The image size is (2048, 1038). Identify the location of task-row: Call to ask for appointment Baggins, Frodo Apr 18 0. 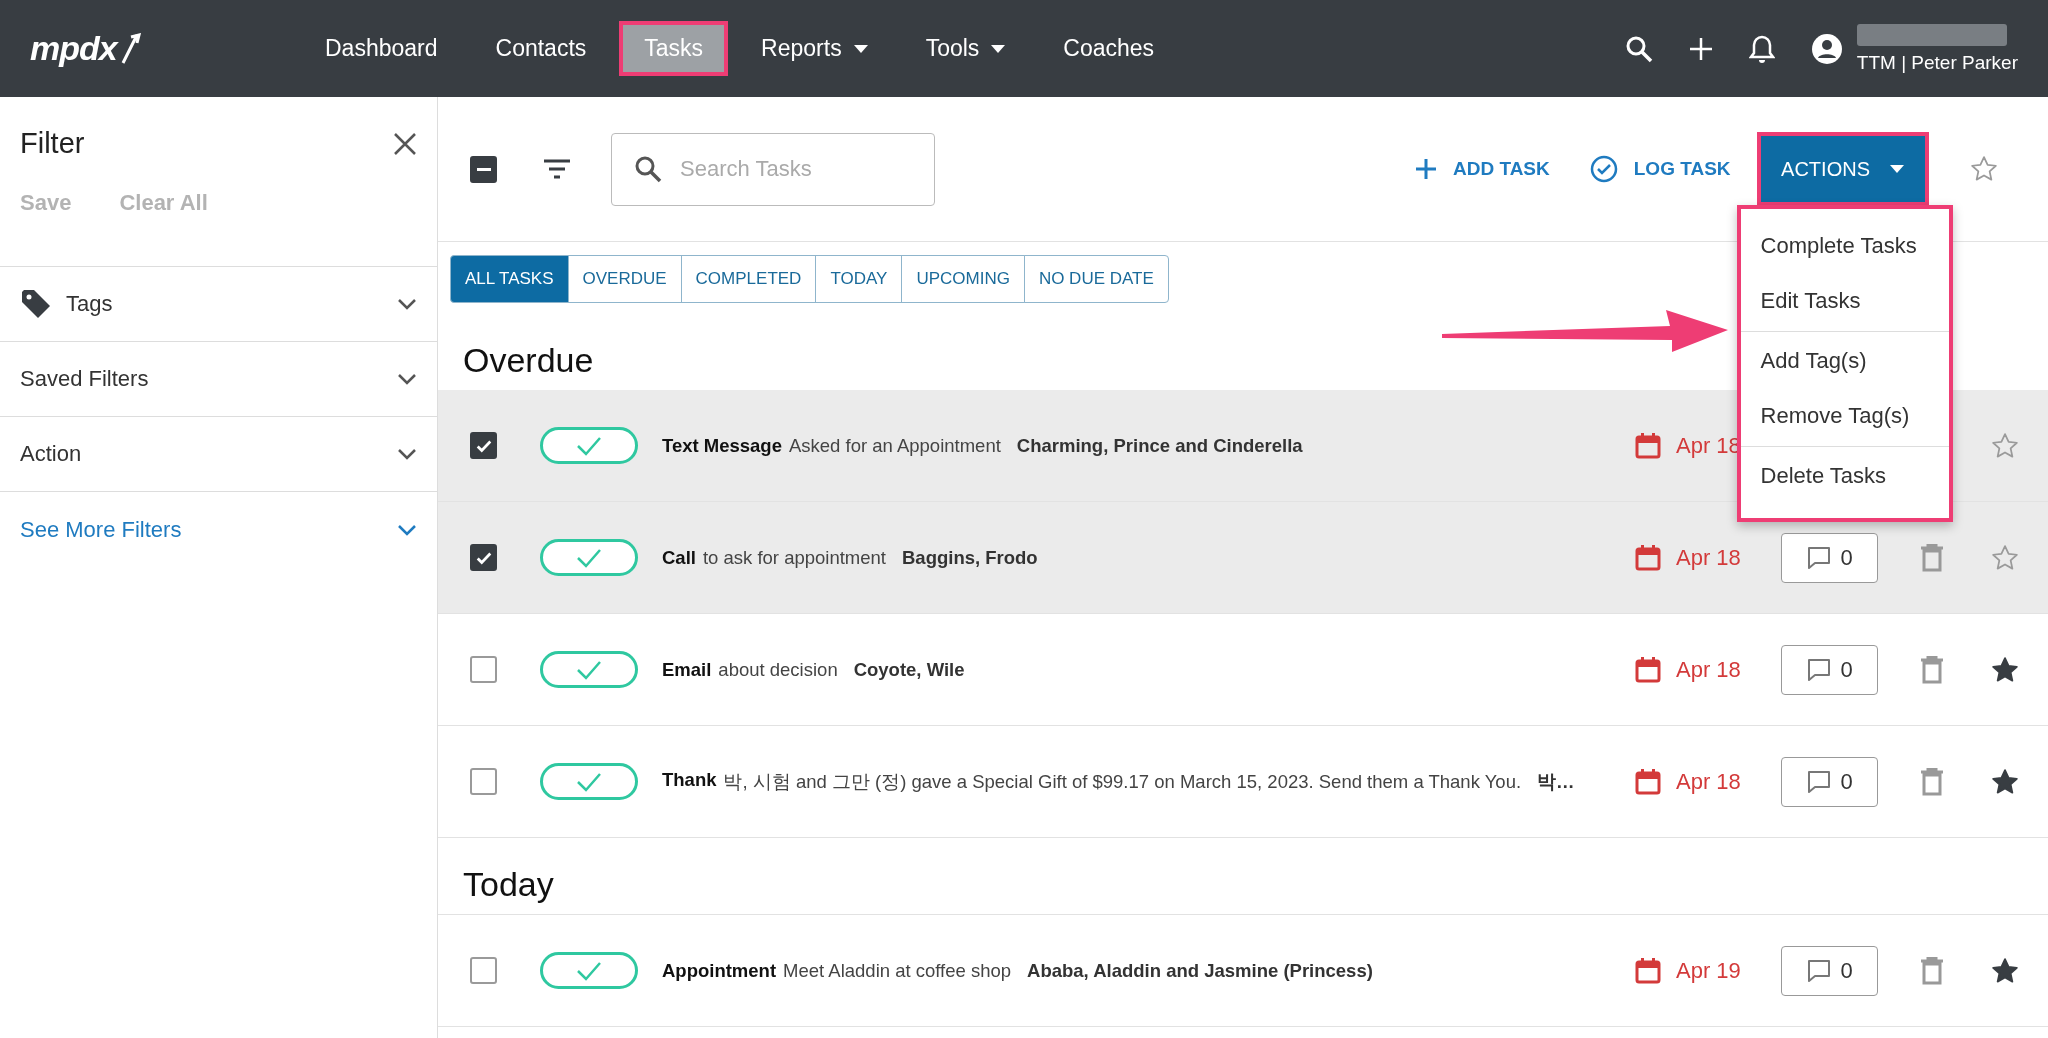
(1243, 558).